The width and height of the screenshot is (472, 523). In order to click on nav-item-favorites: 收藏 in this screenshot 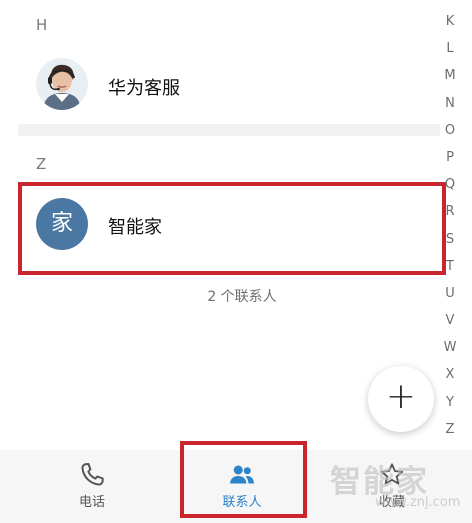, I will do `click(392, 486)`.